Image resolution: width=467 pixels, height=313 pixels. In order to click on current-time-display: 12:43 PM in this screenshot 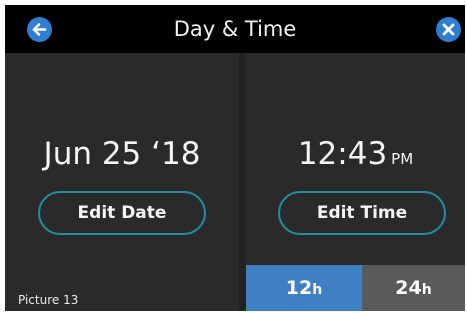, I will do `click(355, 154)`.